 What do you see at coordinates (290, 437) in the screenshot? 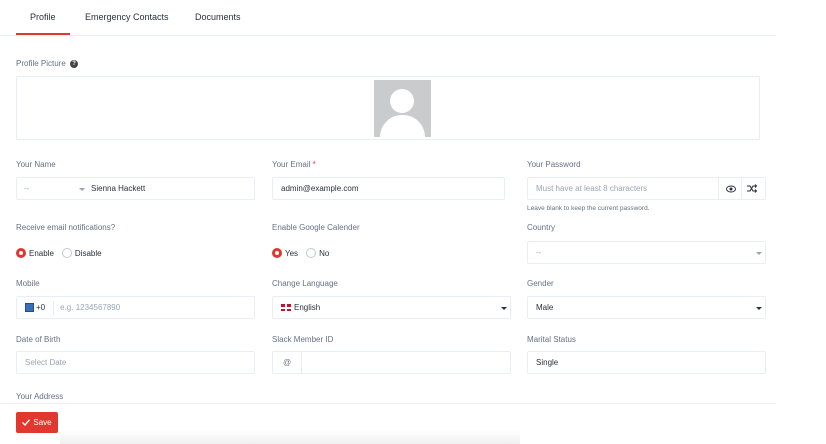
I see `footer-shadow` at bounding box center [290, 437].